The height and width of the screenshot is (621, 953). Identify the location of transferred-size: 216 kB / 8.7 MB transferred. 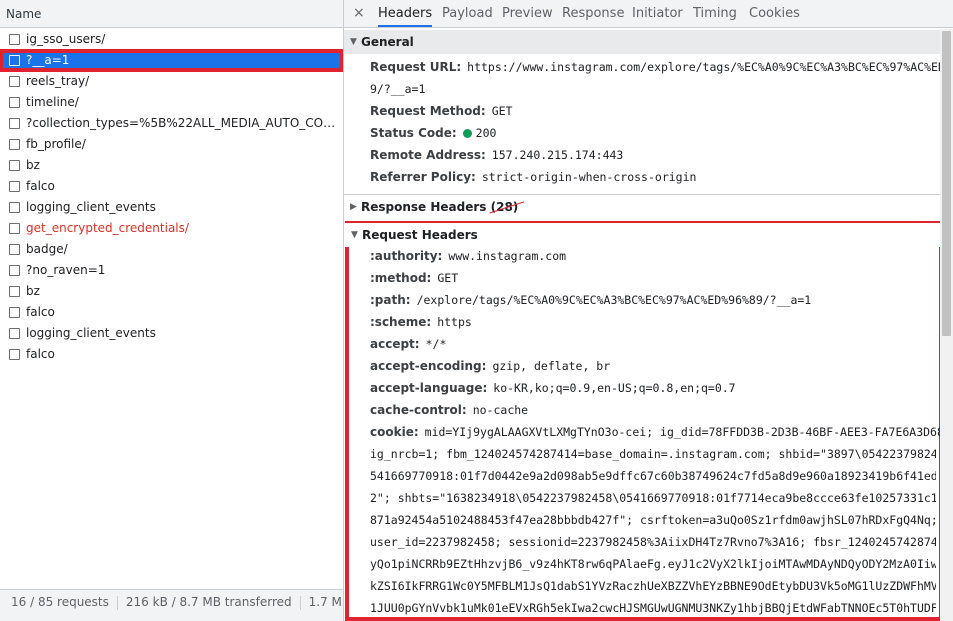
(208, 602).